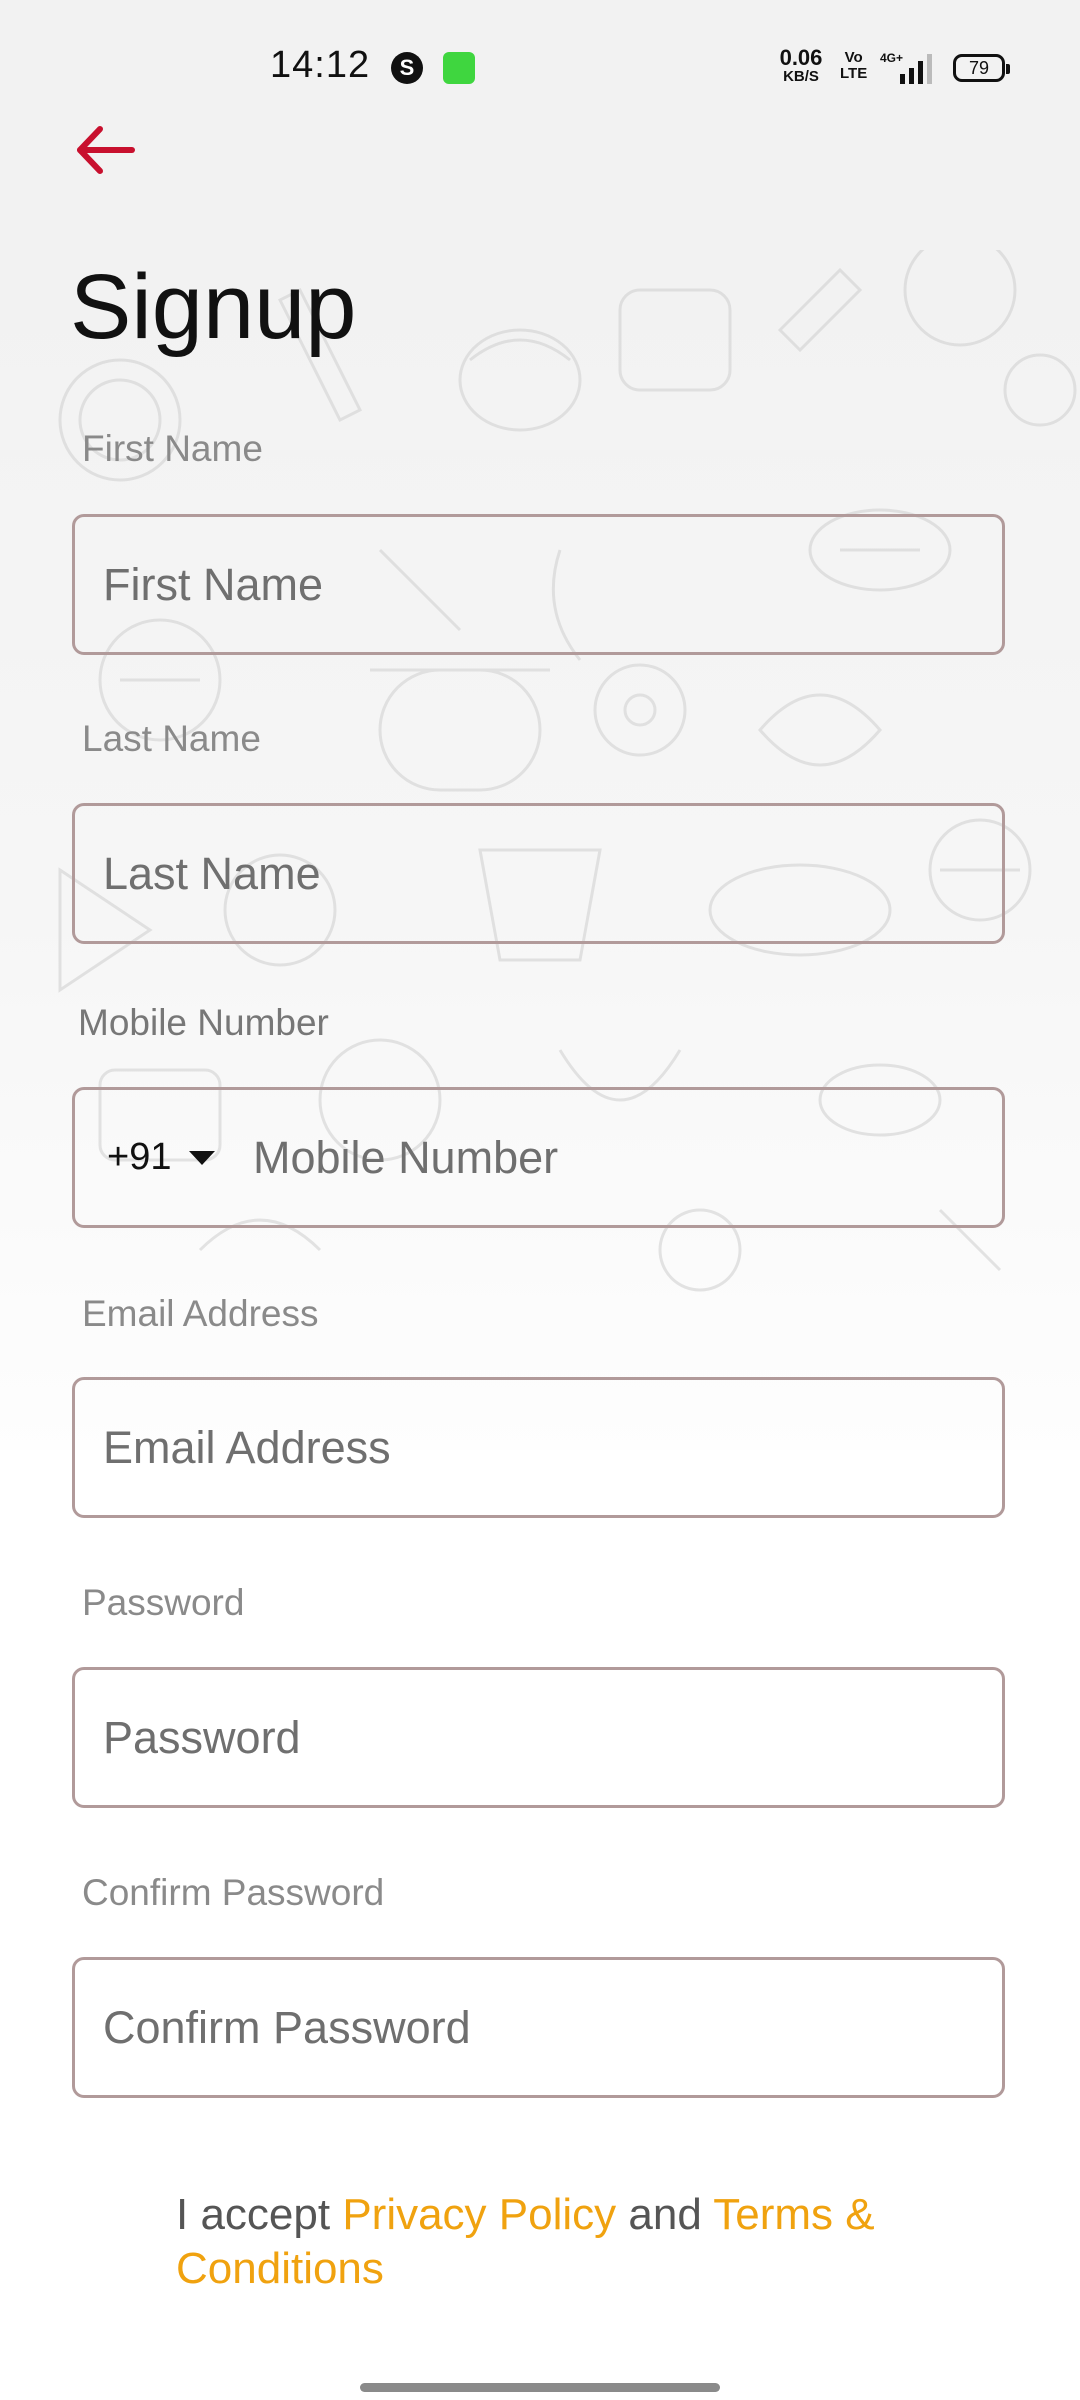 Image resolution: width=1080 pixels, height=2400 pixels. Describe the element at coordinates (259, 2214) in the screenshot. I see `terms-prefix: I accept` at that location.